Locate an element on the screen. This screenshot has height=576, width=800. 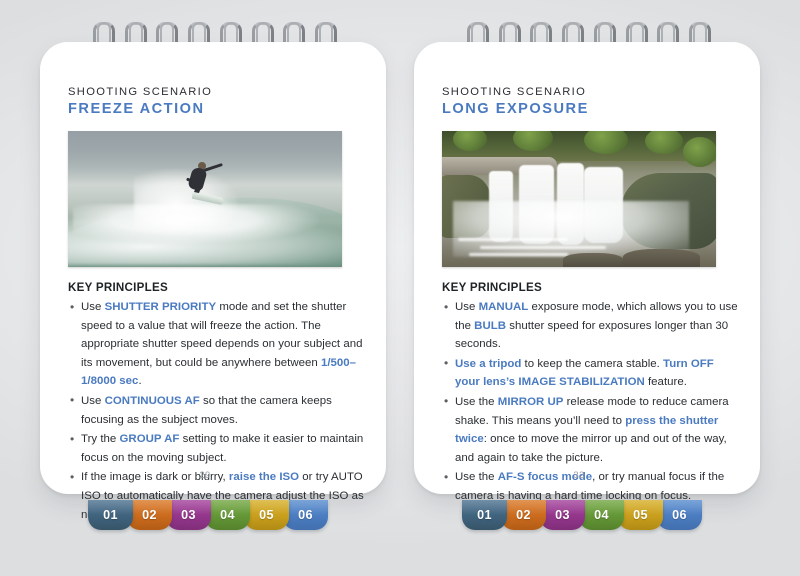
page-number: 32 is located at coordinates (579, 474).